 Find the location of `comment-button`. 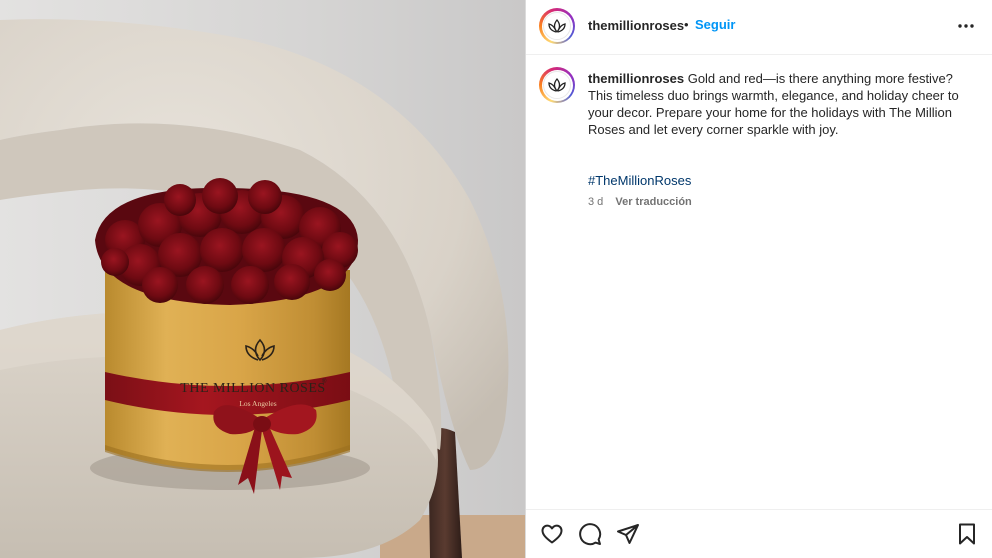

comment-button is located at coordinates (590, 534).